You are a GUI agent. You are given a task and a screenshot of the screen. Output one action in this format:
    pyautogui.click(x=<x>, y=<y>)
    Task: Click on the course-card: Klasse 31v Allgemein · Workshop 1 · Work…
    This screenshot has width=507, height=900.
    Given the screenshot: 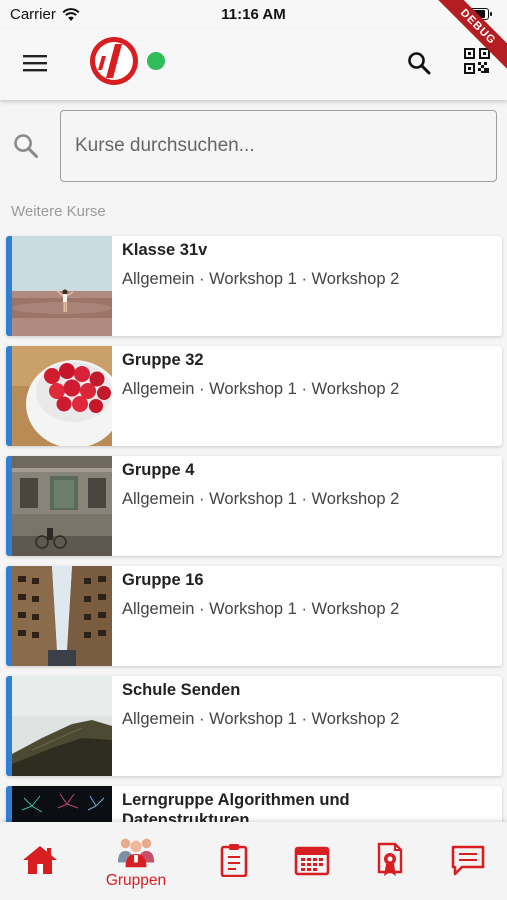 What is the action you would take?
    pyautogui.click(x=254, y=286)
    